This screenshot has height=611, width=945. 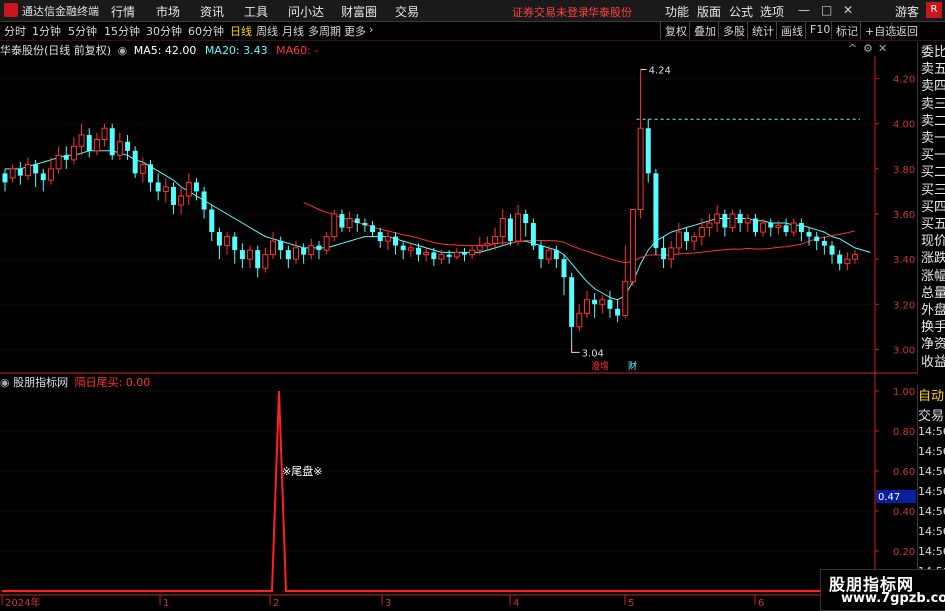 I want to click on price-tick-label: 4.00, so click(x=904, y=125).